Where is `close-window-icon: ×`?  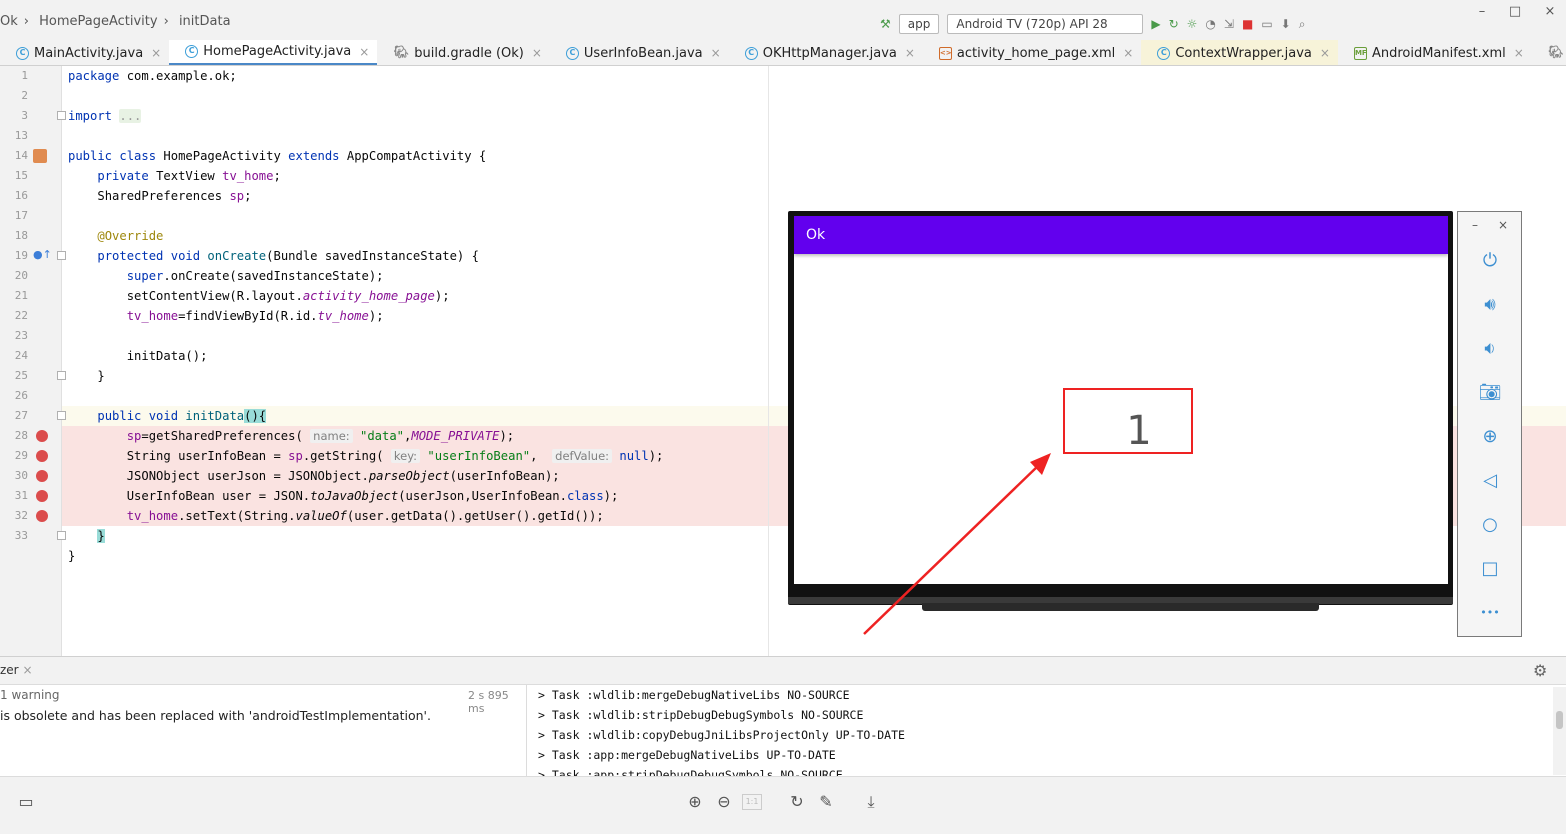
close-window-icon: × is located at coordinates (1550, 11).